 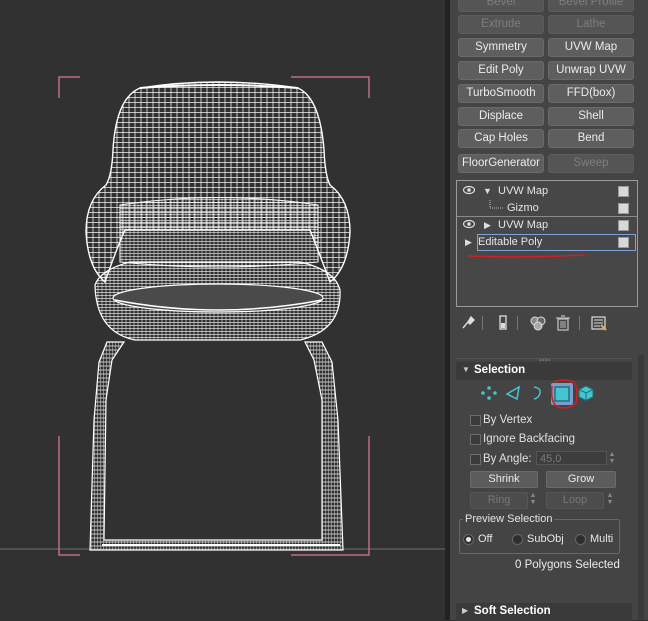 I want to click on edge-icon, so click(x=513, y=393).